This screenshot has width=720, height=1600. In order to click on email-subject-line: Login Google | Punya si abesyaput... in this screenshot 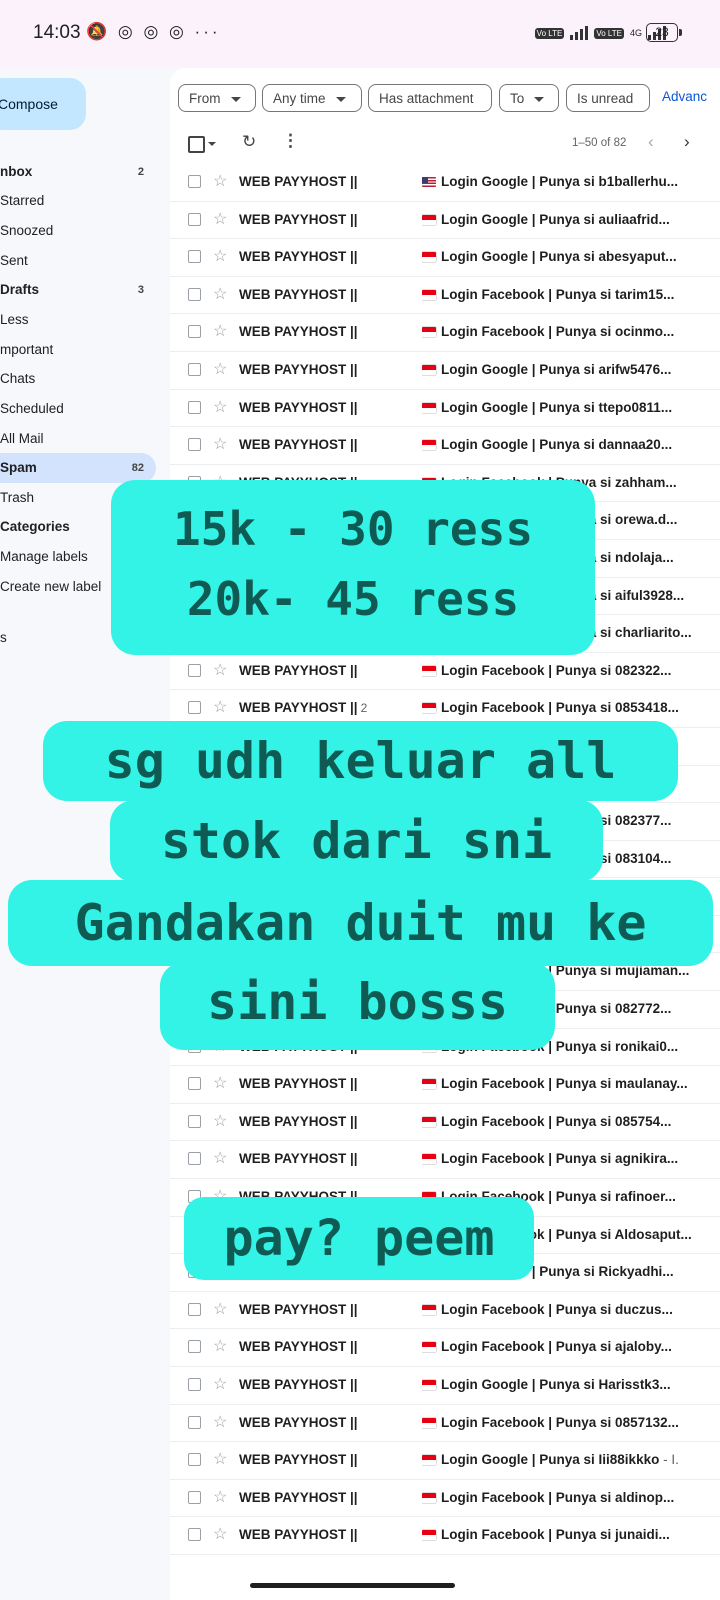, I will do `click(570, 256)`.